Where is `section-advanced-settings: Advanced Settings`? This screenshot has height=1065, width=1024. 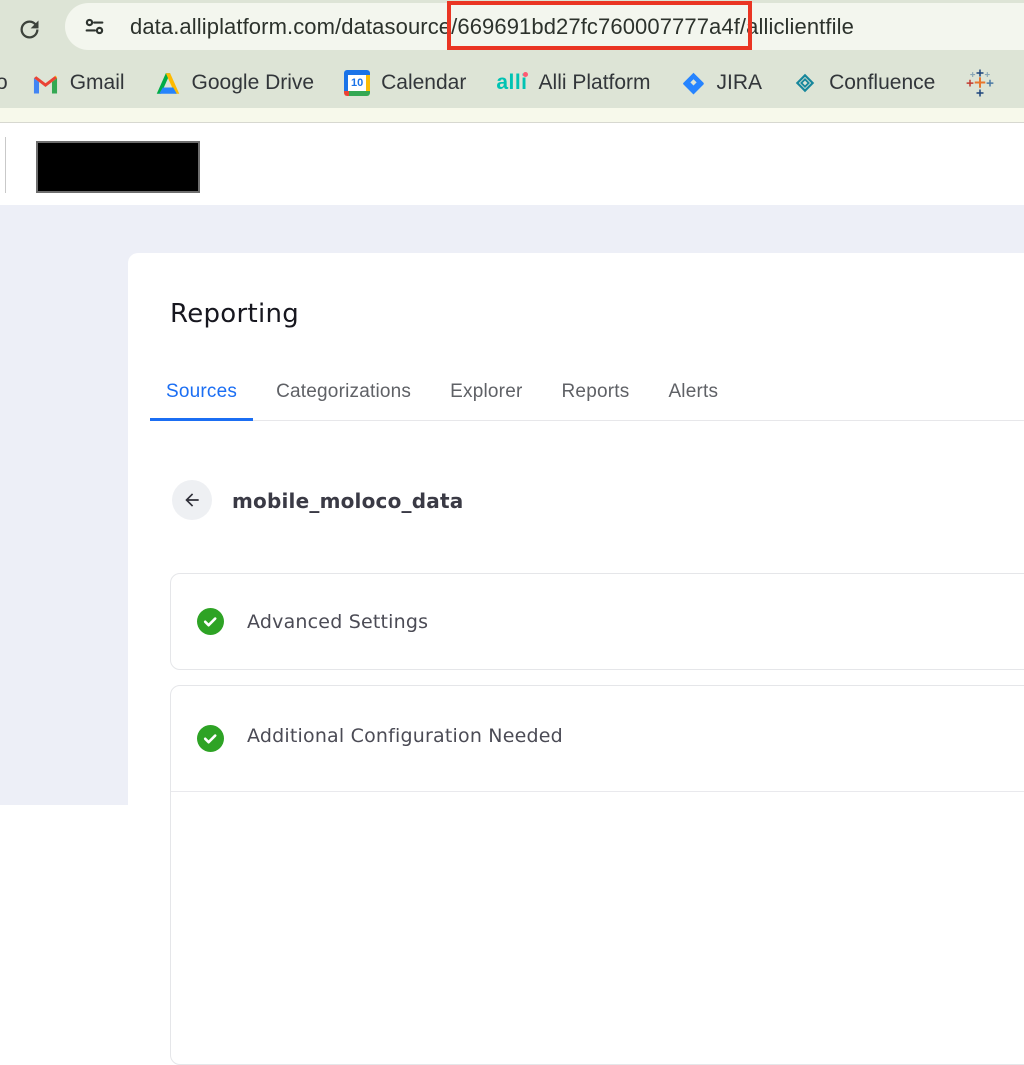 section-advanced-settings: Advanced Settings is located at coordinates (597, 621).